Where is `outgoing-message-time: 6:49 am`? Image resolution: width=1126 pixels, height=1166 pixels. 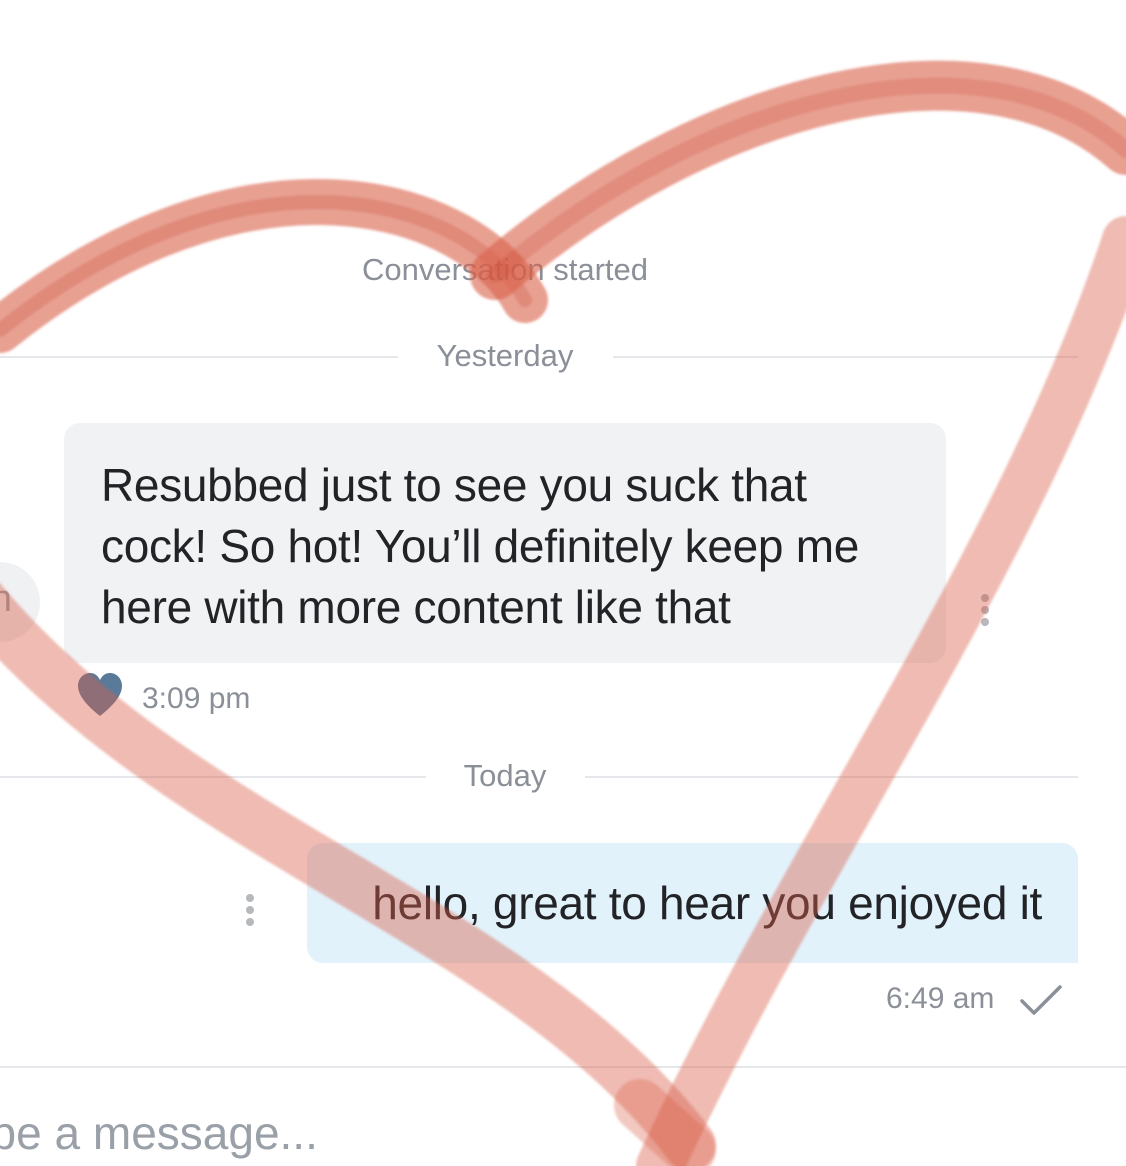
outgoing-message-time: 6:49 am is located at coordinates (940, 998).